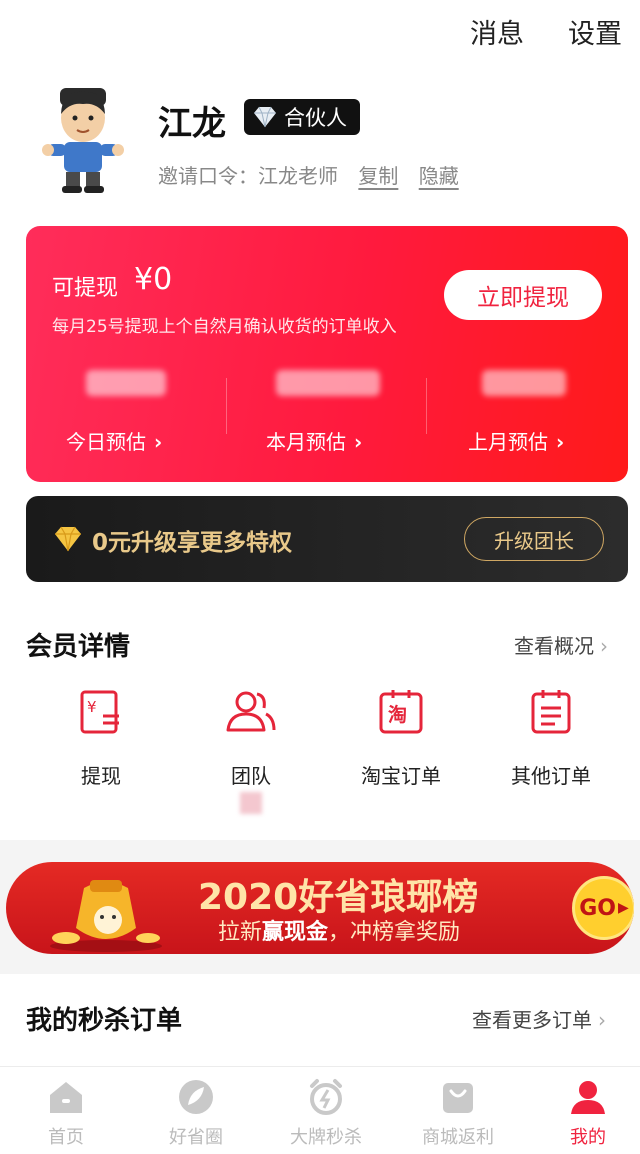 The width and height of the screenshot is (640, 1154). I want to click on upgrade-leader-button: 升级团长, so click(534, 539).